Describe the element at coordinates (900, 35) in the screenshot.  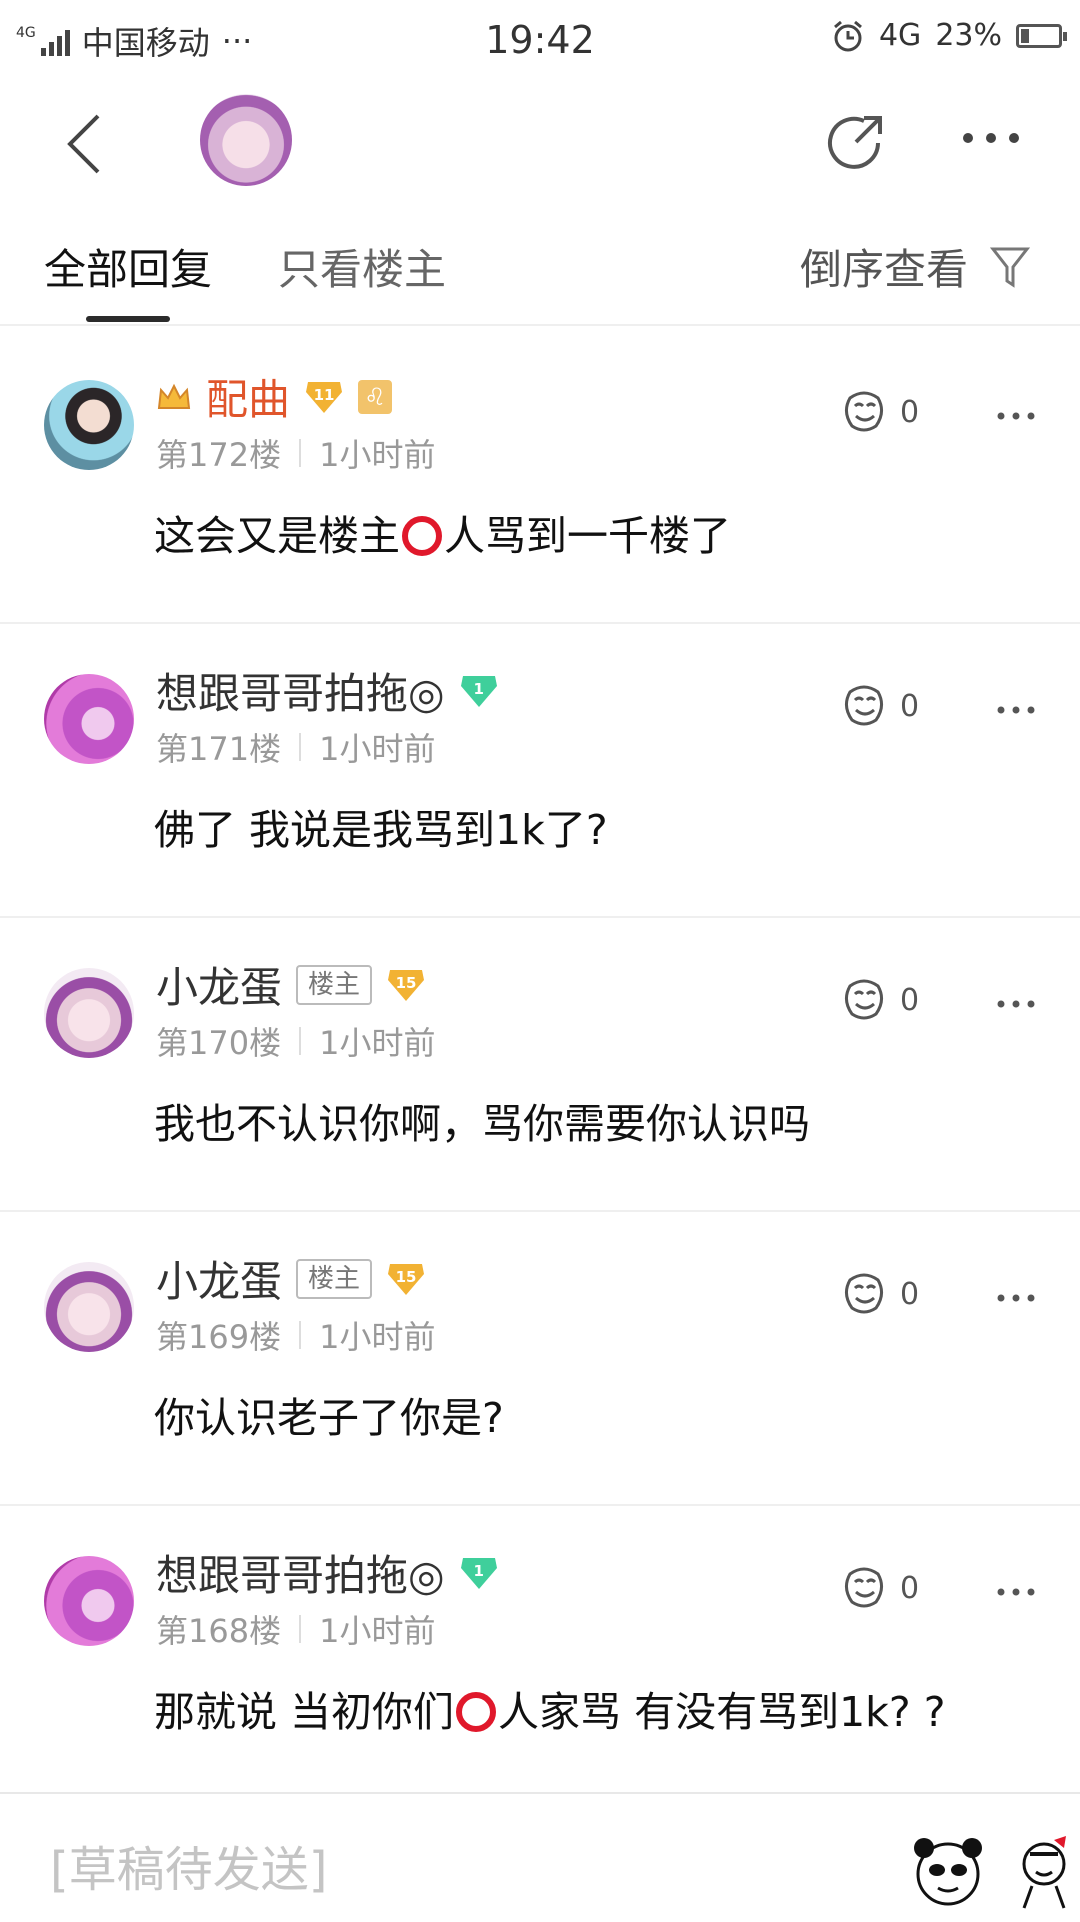
I see `mobile-data-label: 4G` at that location.